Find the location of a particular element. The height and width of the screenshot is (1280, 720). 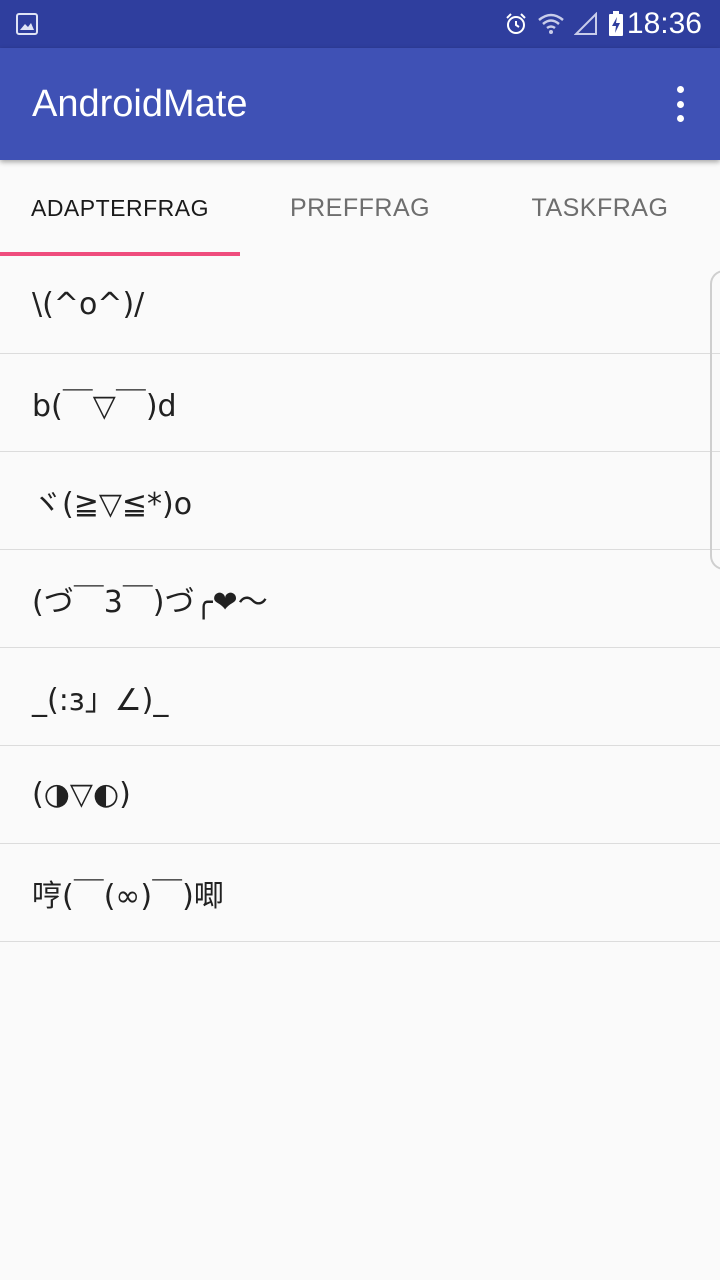

list-item: b(￣▽￣)d is located at coordinates (360, 403).